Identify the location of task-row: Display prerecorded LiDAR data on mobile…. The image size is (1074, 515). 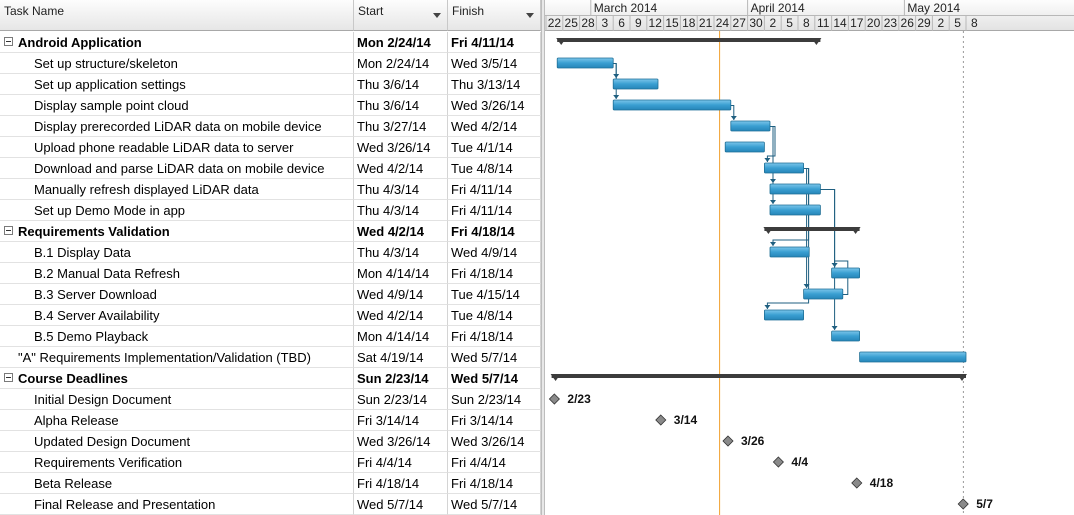
(270, 126).